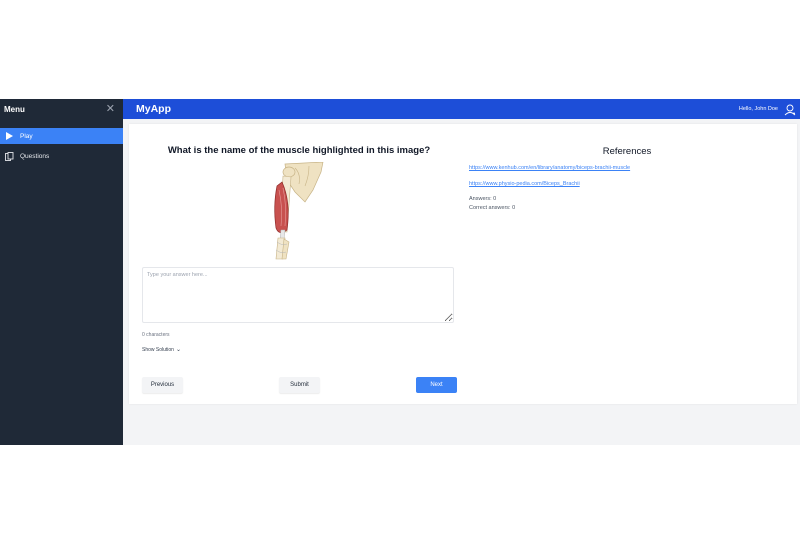 Image resolution: width=800 pixels, height=533 pixels. What do you see at coordinates (14, 109) in the screenshot?
I see `sidebar-title: Menu` at bounding box center [14, 109].